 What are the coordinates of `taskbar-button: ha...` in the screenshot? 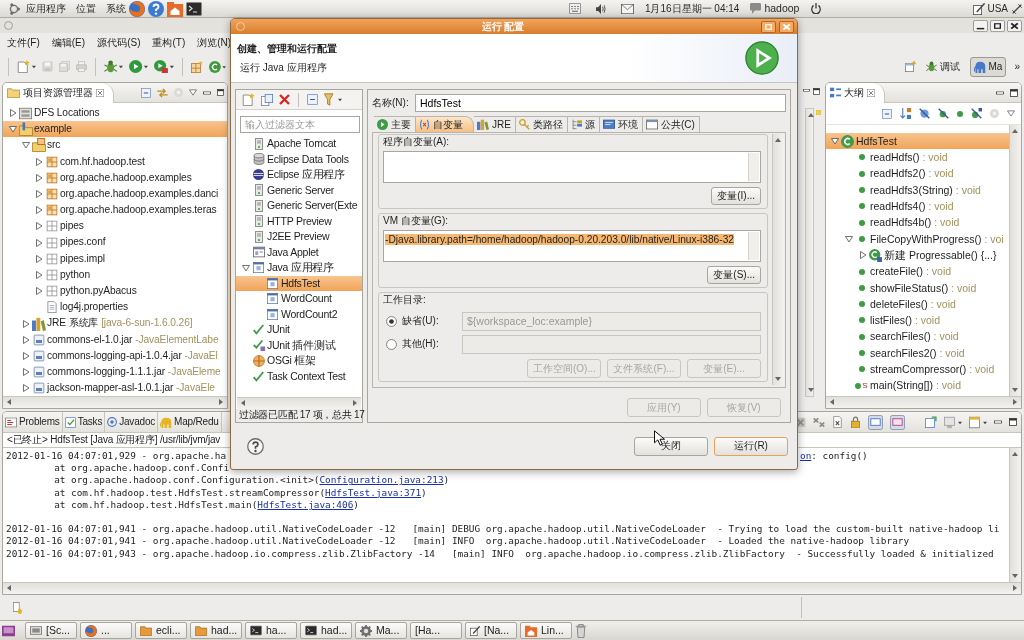 It's located at (271, 630).